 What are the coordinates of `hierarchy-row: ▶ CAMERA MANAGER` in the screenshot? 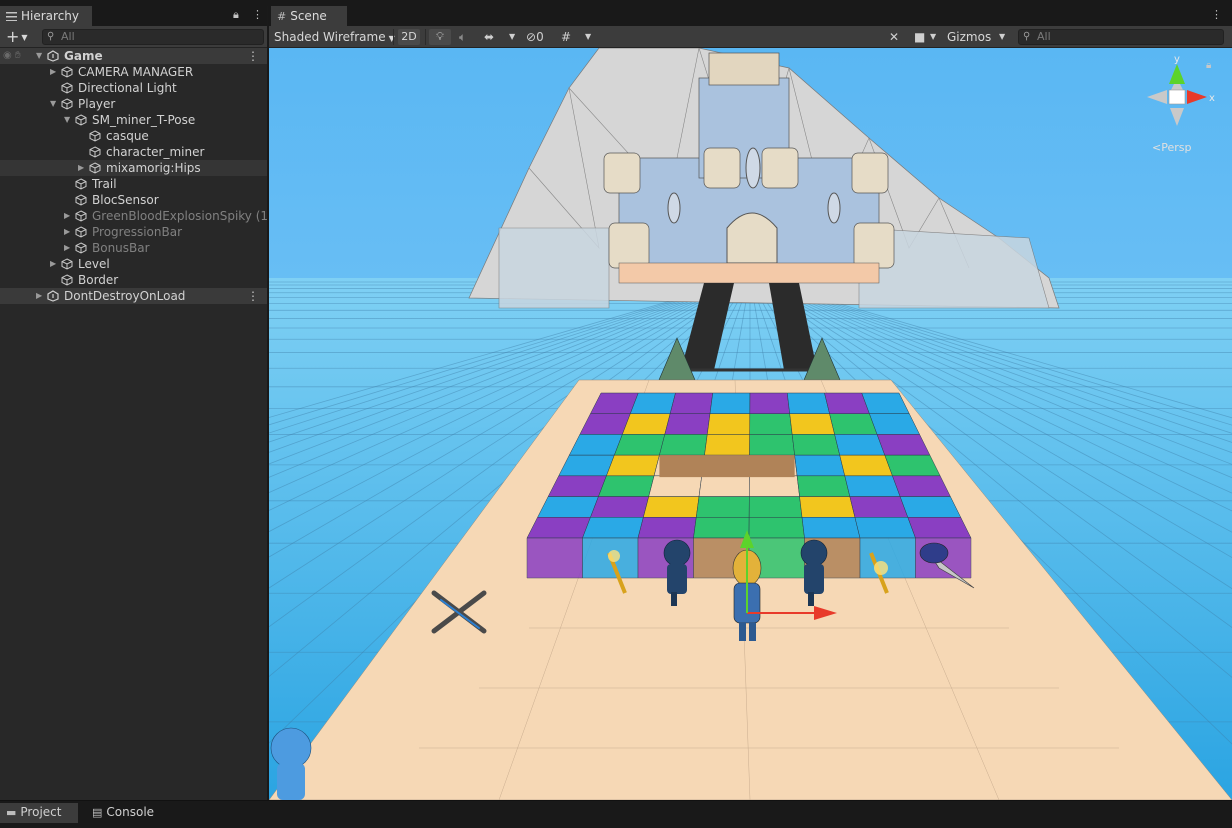 It's located at (133, 72).